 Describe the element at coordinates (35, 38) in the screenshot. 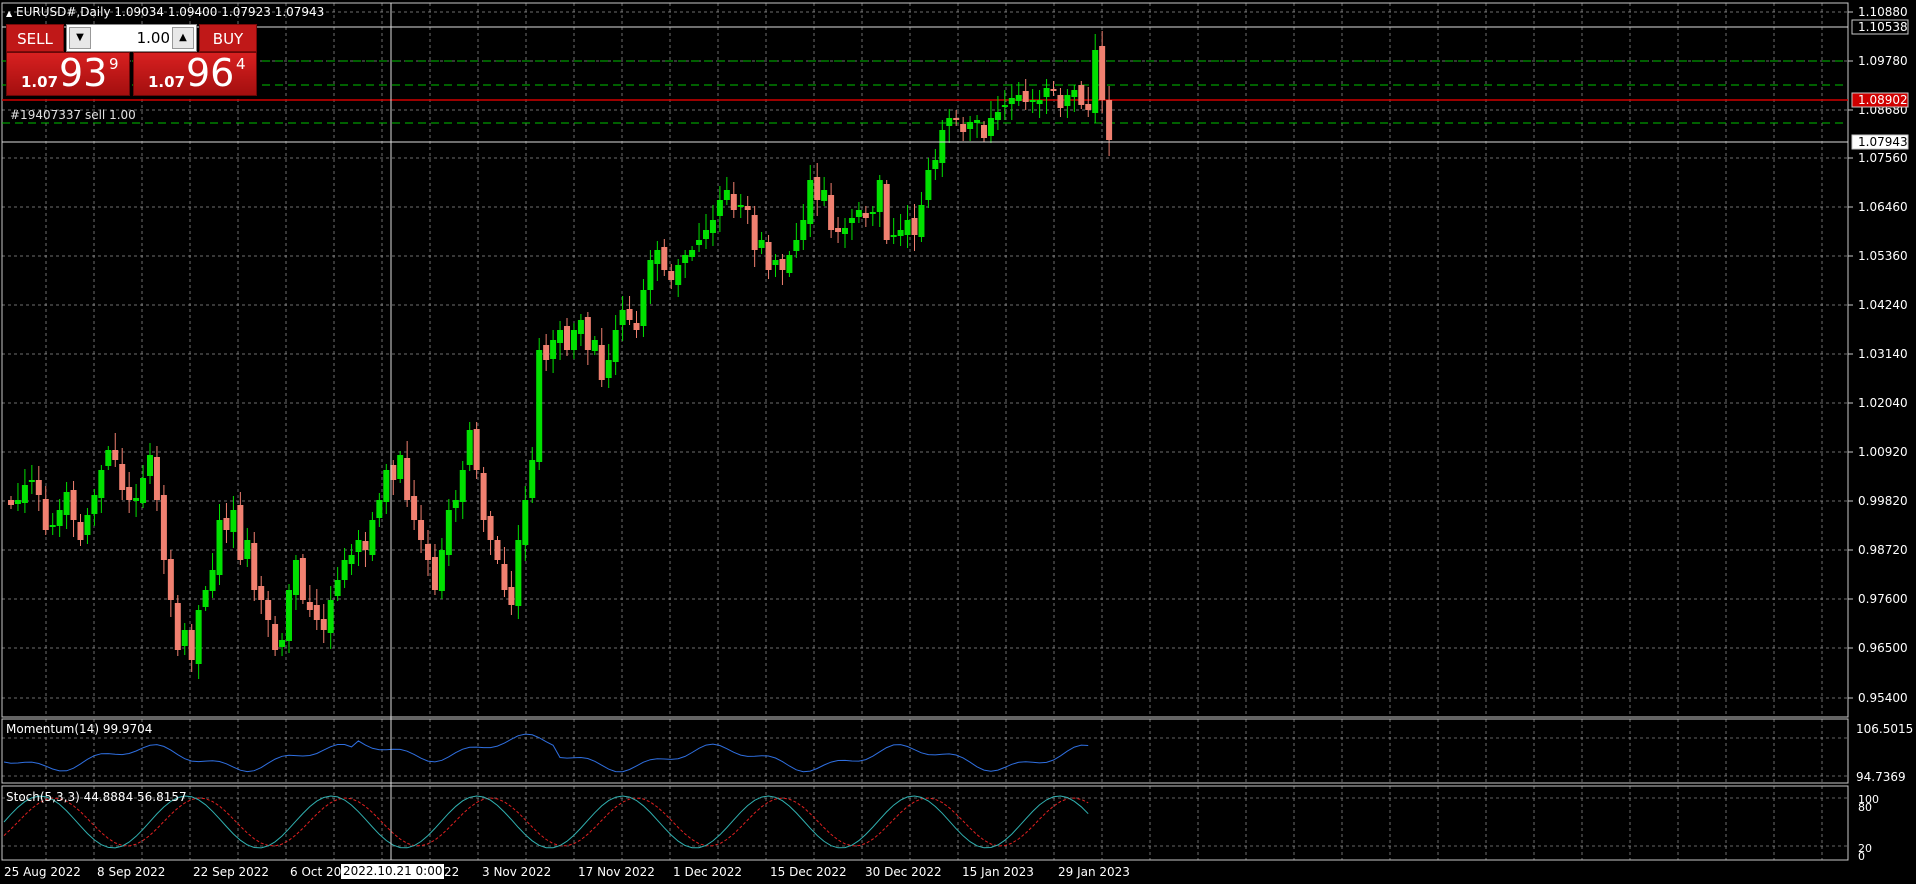

I see `sell-button: SELL` at that location.